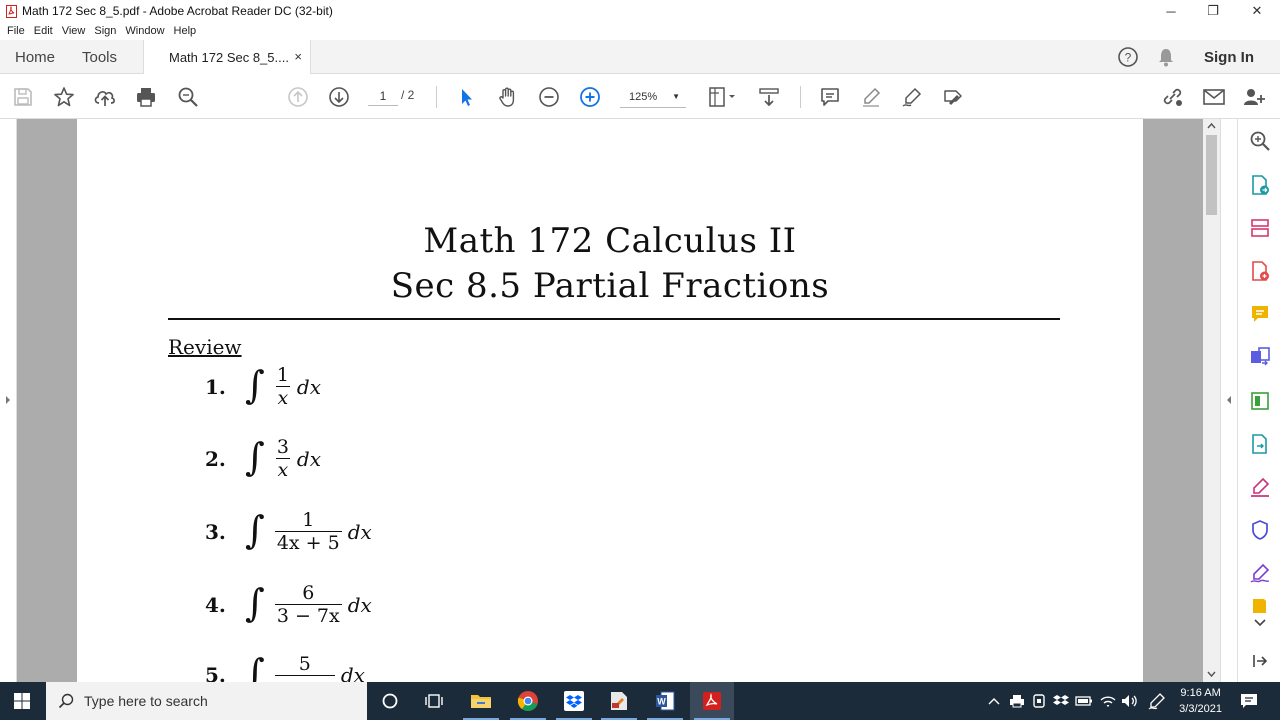  Describe the element at coordinates (1211, 674) in the screenshot. I see `scroll-down-icon` at that location.